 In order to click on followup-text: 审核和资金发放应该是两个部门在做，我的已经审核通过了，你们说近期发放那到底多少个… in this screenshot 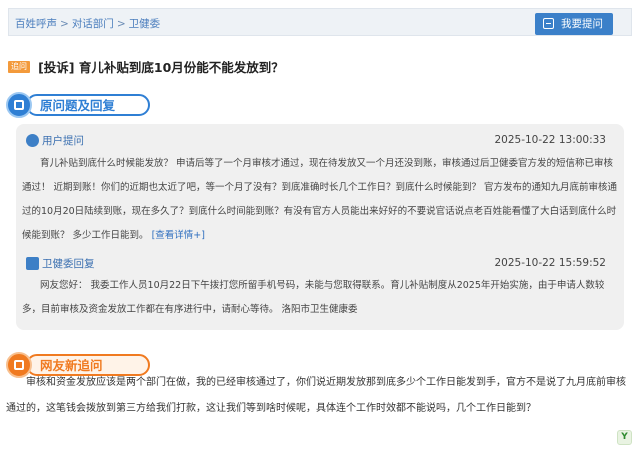, I will do `click(316, 395)`.